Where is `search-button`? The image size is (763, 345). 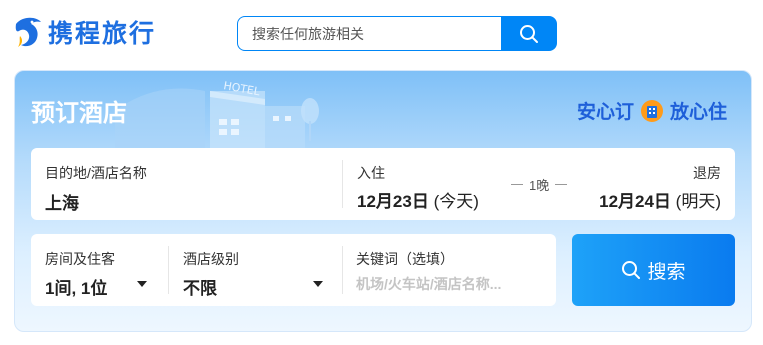
search-button is located at coordinates (529, 33).